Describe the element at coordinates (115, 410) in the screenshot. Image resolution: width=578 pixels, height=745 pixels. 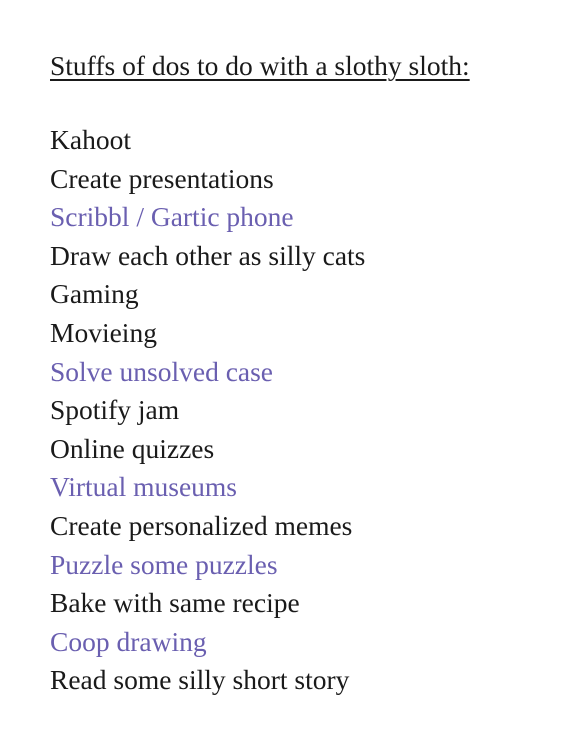
I see `list-item: Spotify jam` at that location.